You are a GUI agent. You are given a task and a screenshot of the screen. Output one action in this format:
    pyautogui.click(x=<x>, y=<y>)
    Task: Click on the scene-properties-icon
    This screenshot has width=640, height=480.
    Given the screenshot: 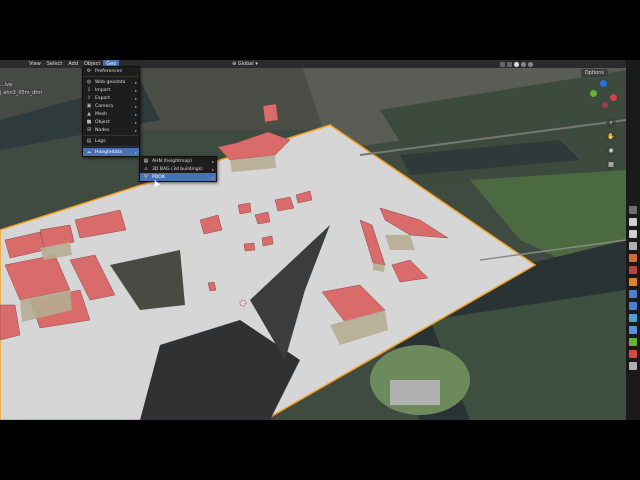 What is the action you would take?
    pyautogui.click(x=633, y=258)
    